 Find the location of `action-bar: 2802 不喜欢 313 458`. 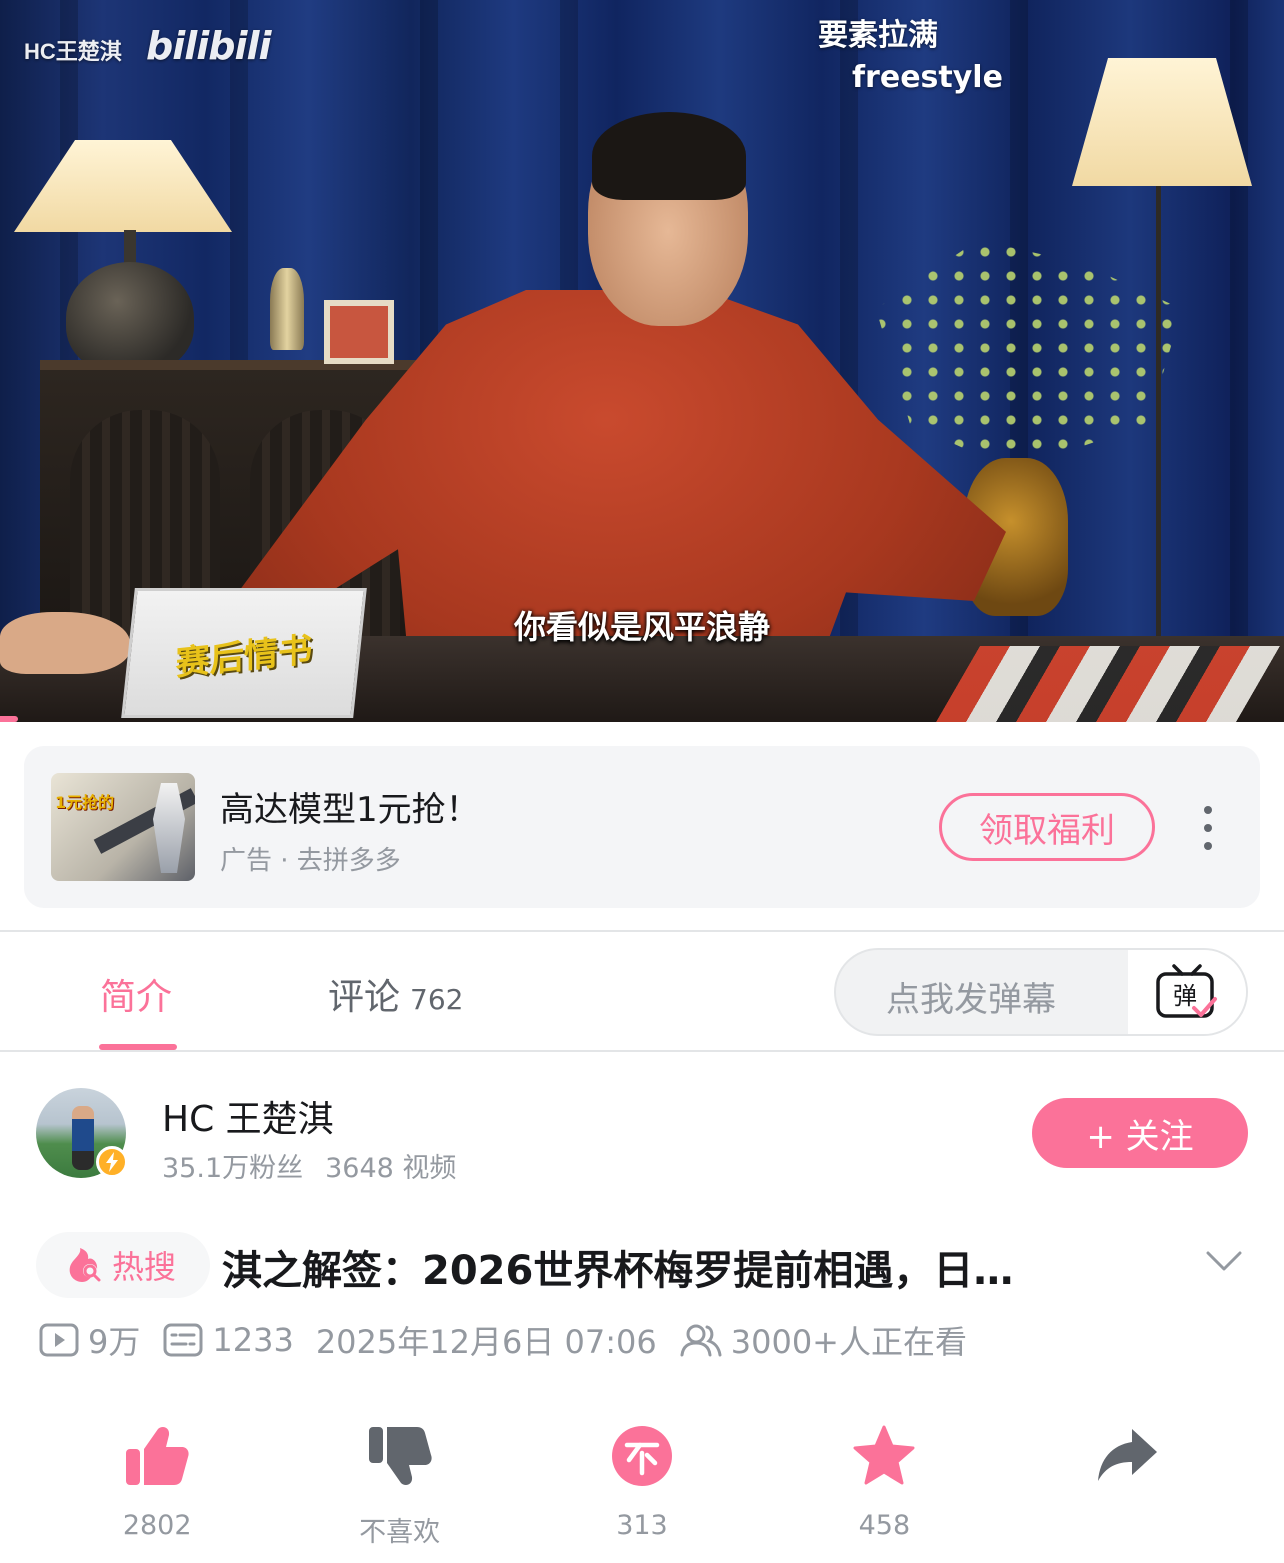

action-bar: 2802 不喜欢 313 458 is located at coordinates (642, 1485).